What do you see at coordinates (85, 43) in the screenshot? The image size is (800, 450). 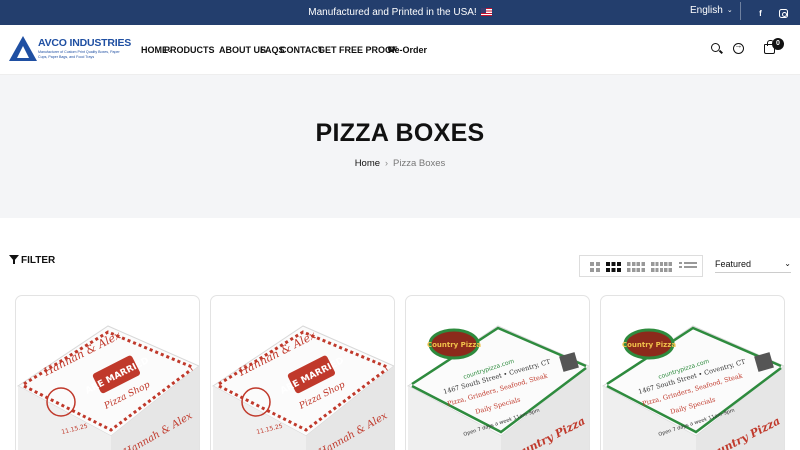 I see `brand-name: AVCO INDUSTRIES` at bounding box center [85, 43].